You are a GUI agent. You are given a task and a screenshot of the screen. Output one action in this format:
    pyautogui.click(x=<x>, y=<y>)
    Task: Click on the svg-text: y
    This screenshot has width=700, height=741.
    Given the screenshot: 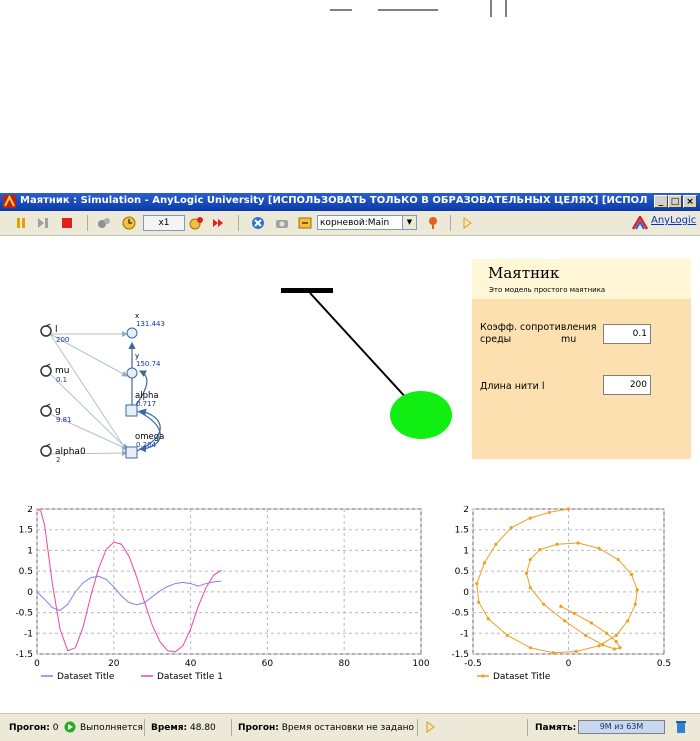 What is the action you would take?
    pyautogui.click(x=137, y=356)
    